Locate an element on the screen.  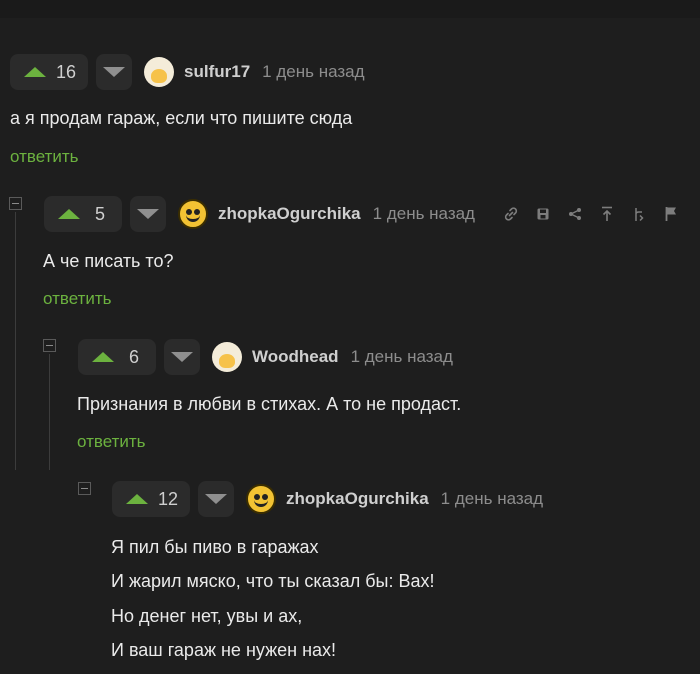
poem-line: И жарил мяско, что ты сказал бы: Вах! is located at coordinates (273, 581).